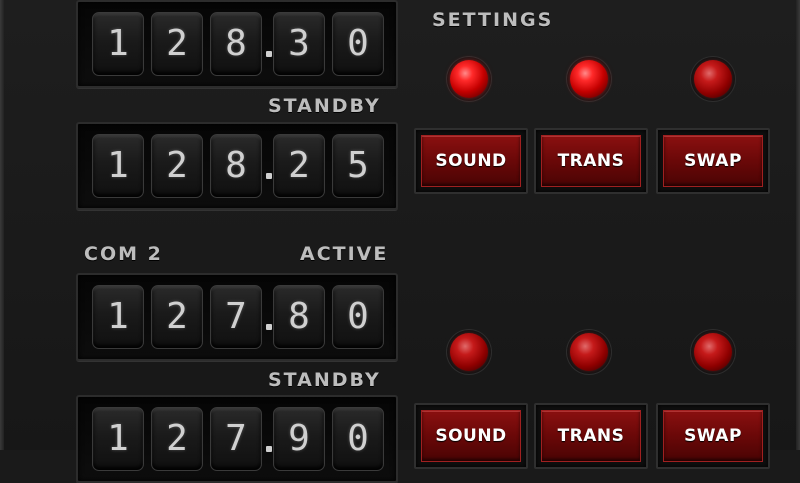 The width and height of the screenshot is (800, 483). I want to click on bottom-trans-button-label: TRANS, so click(591, 436).